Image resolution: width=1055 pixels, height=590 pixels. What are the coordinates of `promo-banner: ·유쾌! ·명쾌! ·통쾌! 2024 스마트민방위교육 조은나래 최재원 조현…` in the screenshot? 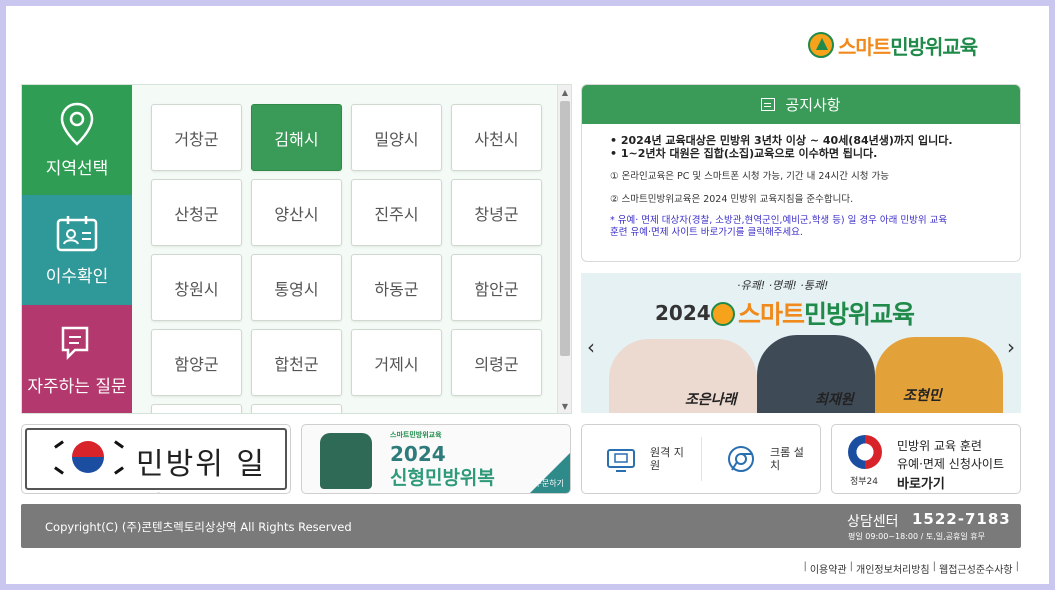 It's located at (801, 343).